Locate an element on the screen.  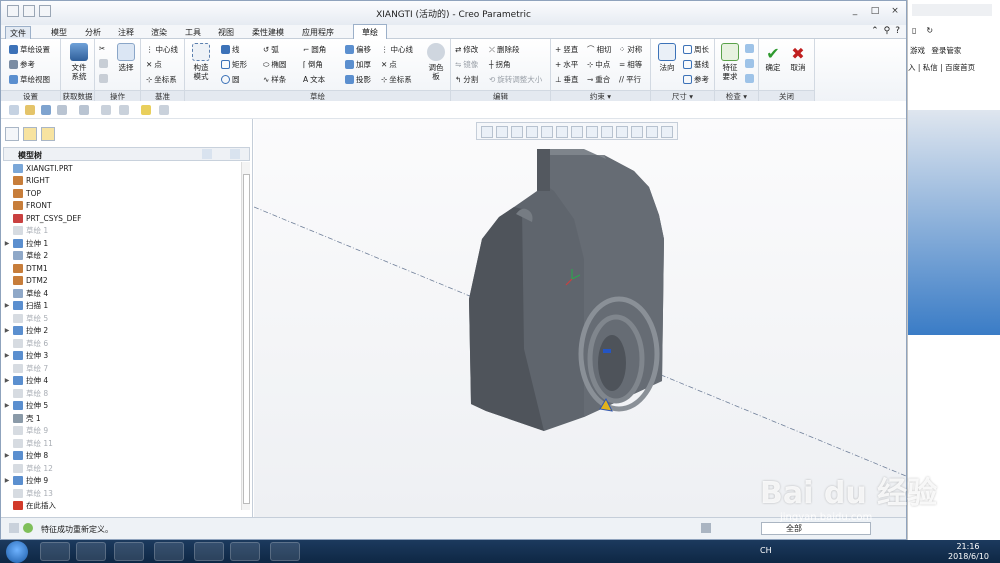
tree-item: TOP is located at coordinates (121, 193).